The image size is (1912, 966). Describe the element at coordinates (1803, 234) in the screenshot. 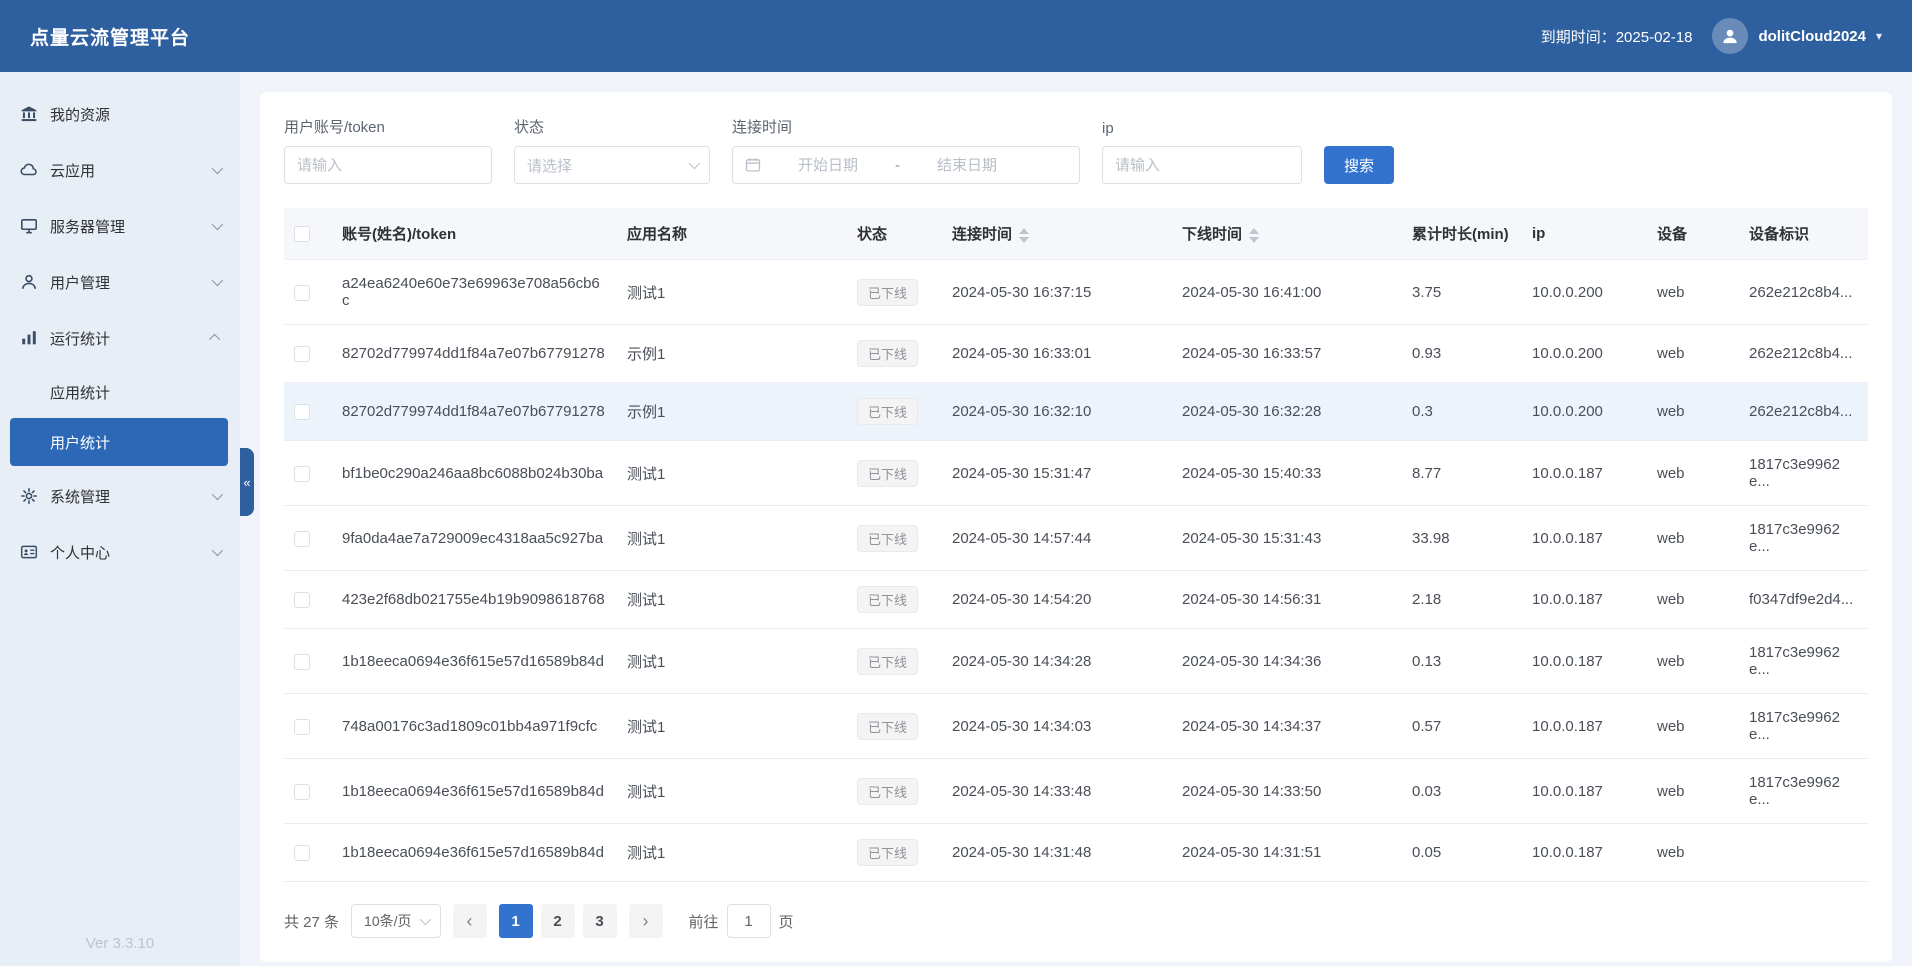

I see `col-header-device-id: 设备标识` at that location.